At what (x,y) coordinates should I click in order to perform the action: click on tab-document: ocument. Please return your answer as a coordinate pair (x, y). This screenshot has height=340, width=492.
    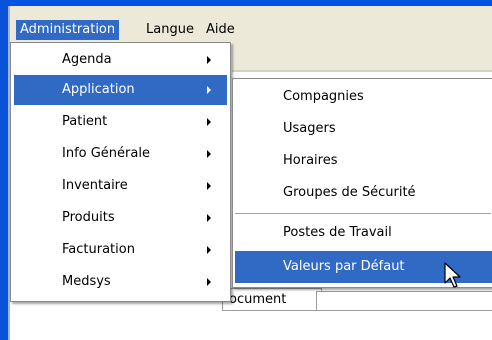
    Looking at the image, I should click on (272, 299).